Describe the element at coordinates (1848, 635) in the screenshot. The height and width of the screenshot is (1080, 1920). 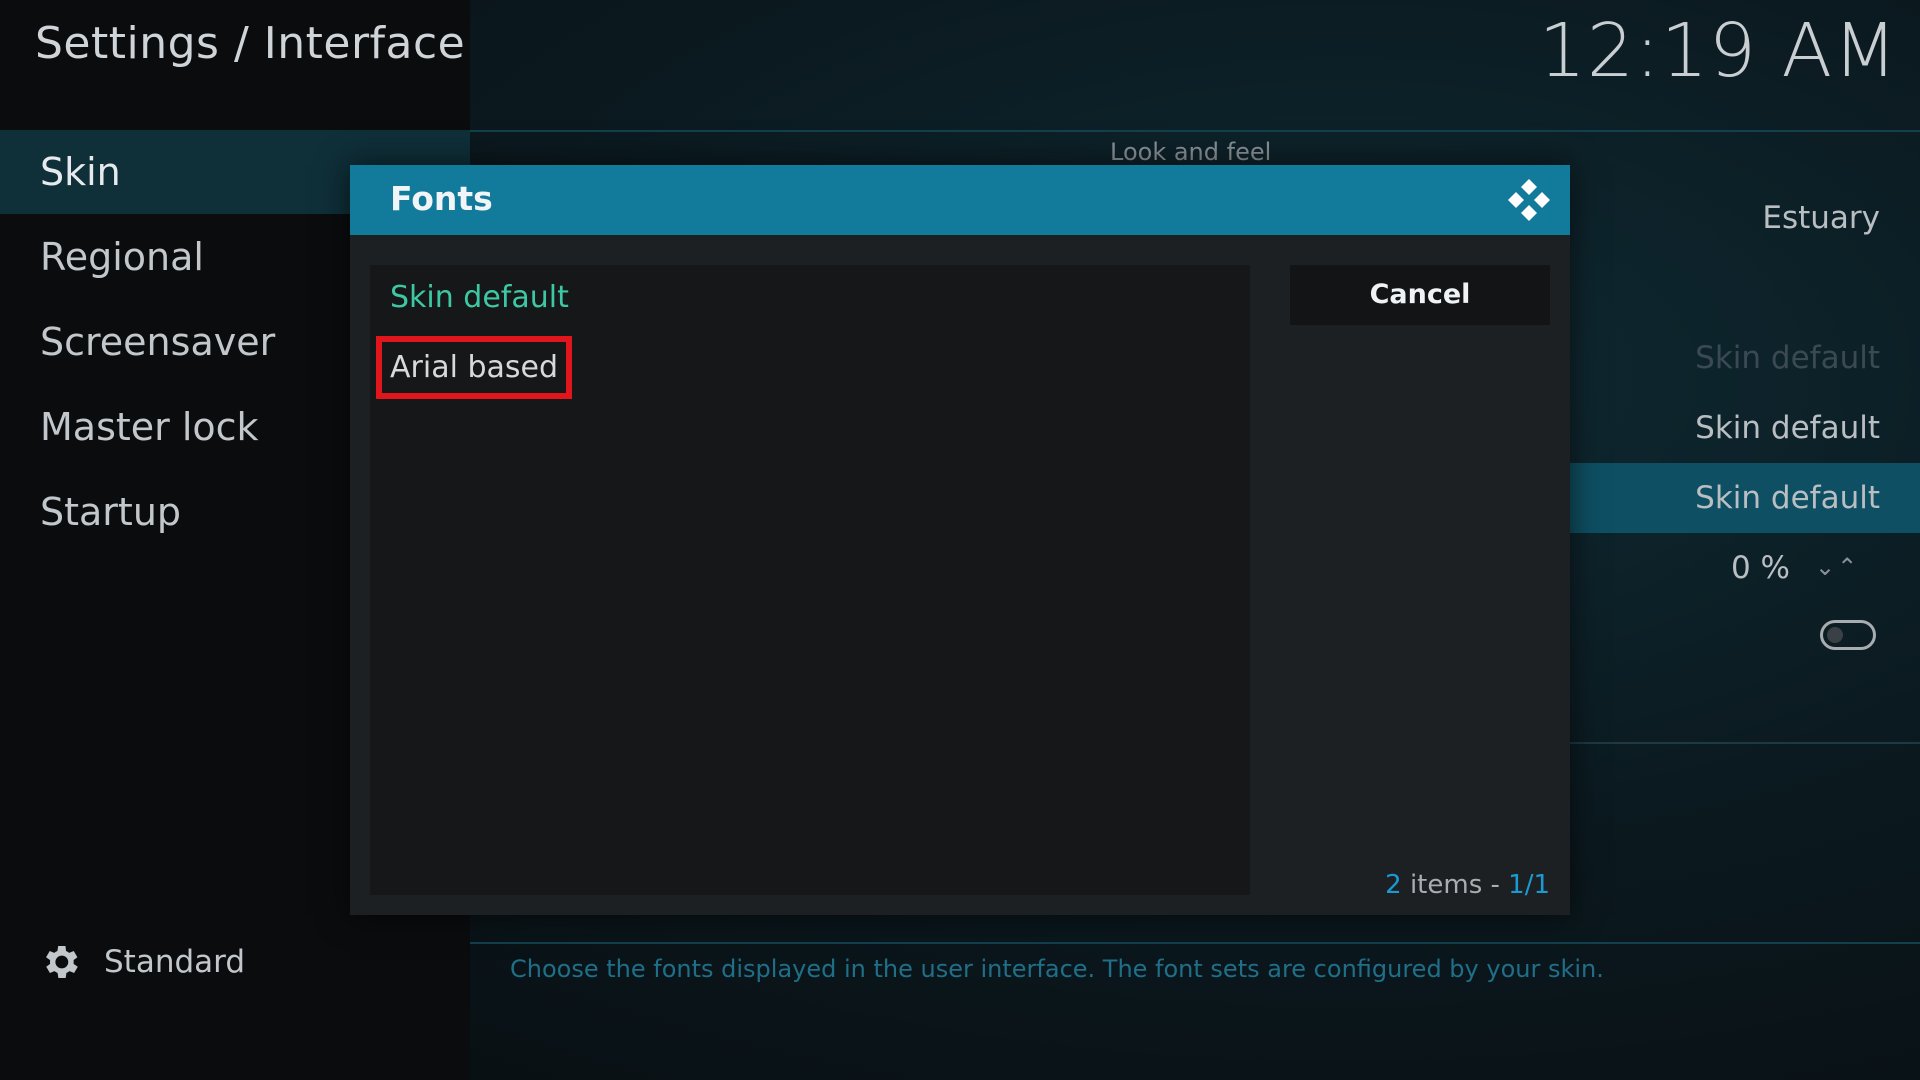
I see `toggle-switch` at that location.